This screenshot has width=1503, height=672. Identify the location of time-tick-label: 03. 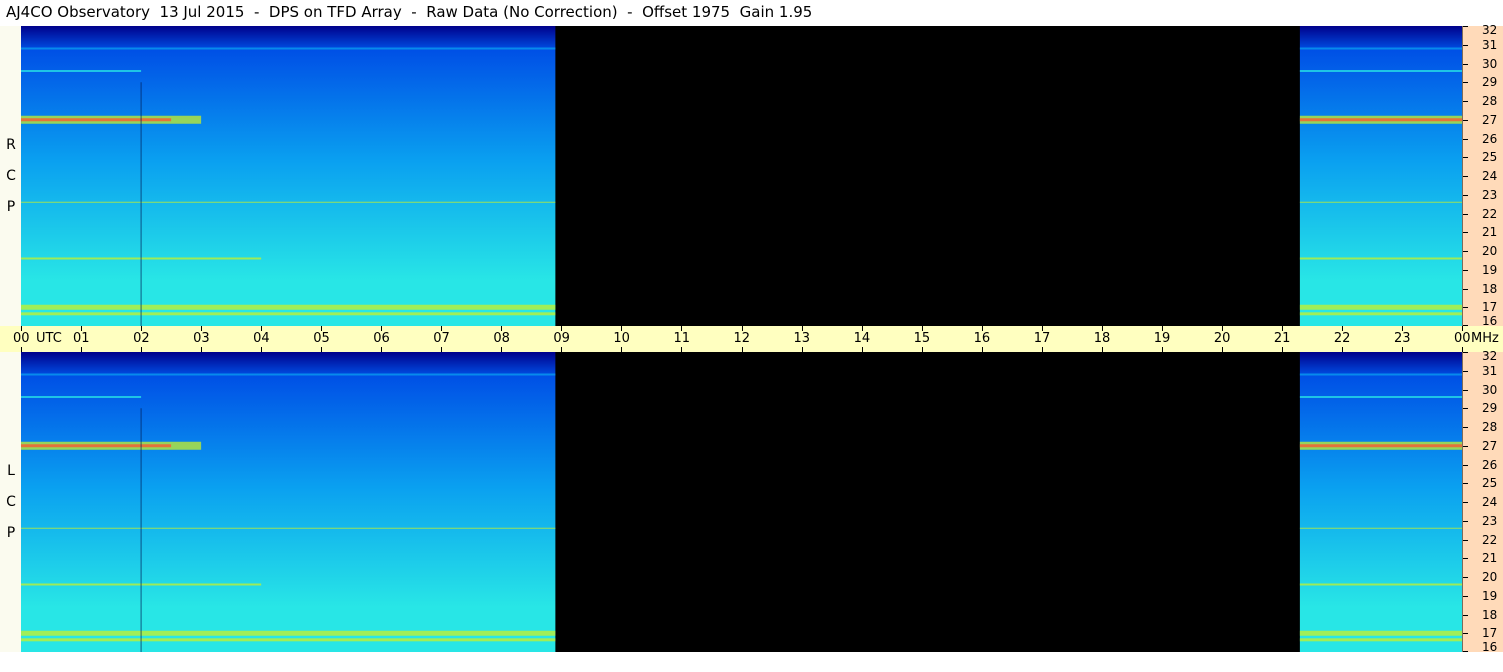
(201, 338).